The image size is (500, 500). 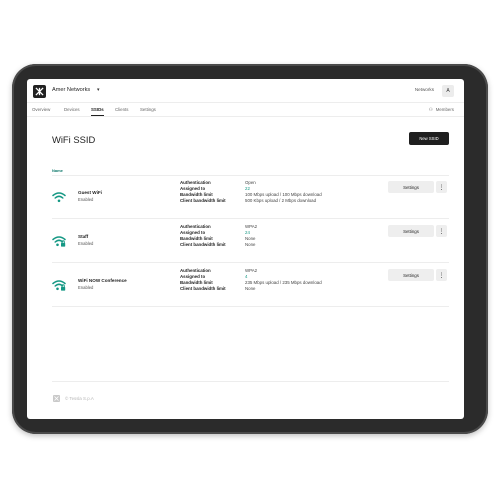 I want to click on value-bandwidth-limit: 235 Mbps upload / 235 Mbps download, so click(x=283, y=282).